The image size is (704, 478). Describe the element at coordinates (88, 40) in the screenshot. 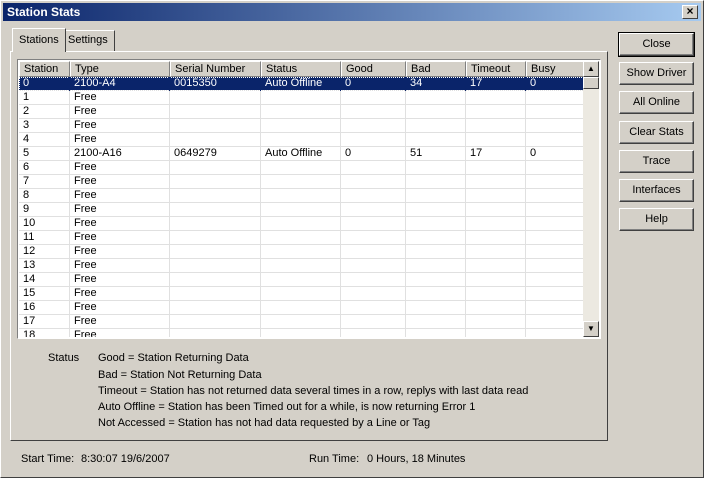

I see `tab-settings: Settings` at that location.